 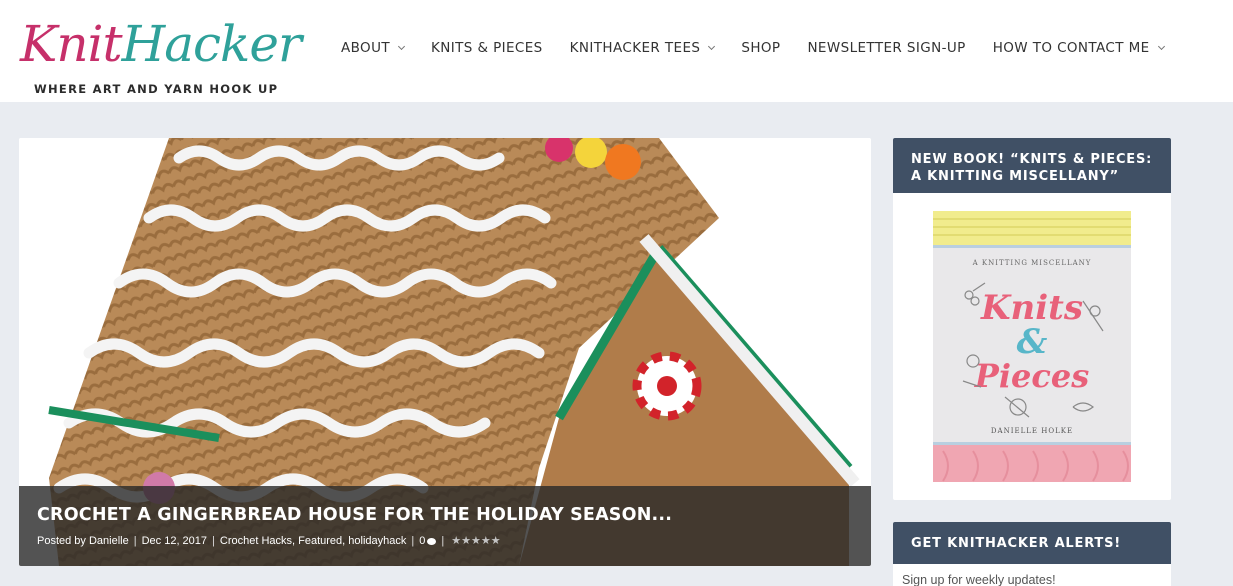 What do you see at coordinates (487, 48) in the screenshot?
I see `nav-item-knits-pieces: KNITS & PIECES` at bounding box center [487, 48].